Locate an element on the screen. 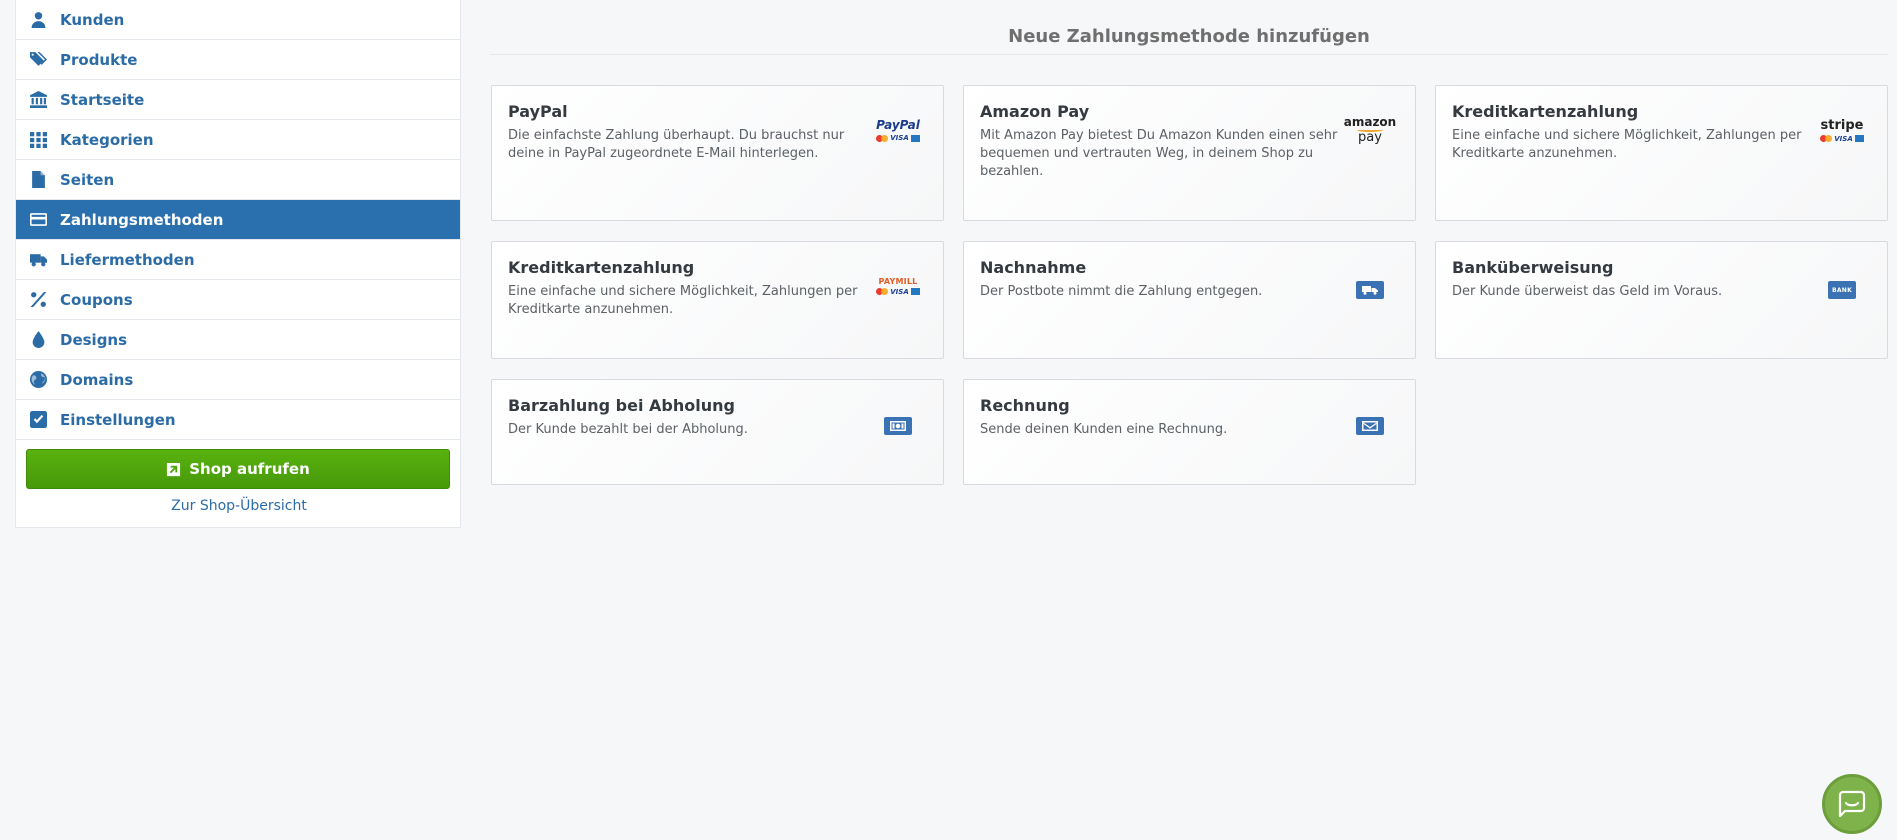  sidebar-item-produkte: Produkte is located at coordinates (238, 60).